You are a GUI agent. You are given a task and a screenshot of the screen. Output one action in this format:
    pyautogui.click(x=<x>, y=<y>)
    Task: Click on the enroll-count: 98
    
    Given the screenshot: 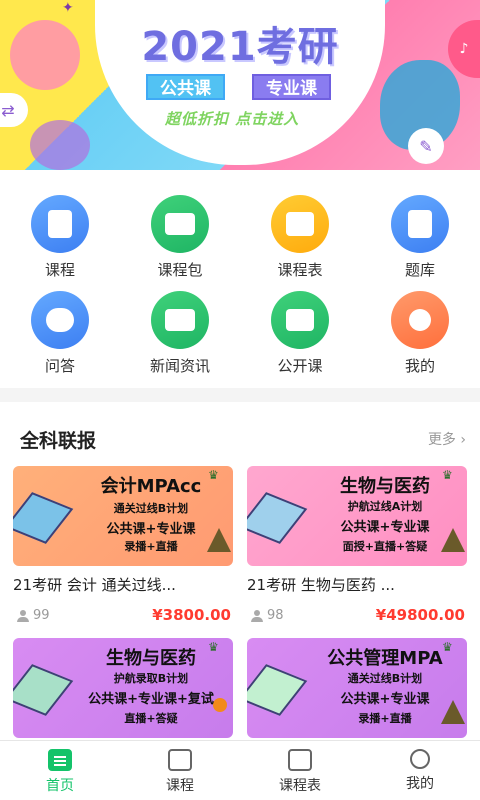 What is the action you would take?
    pyautogui.click(x=275, y=615)
    